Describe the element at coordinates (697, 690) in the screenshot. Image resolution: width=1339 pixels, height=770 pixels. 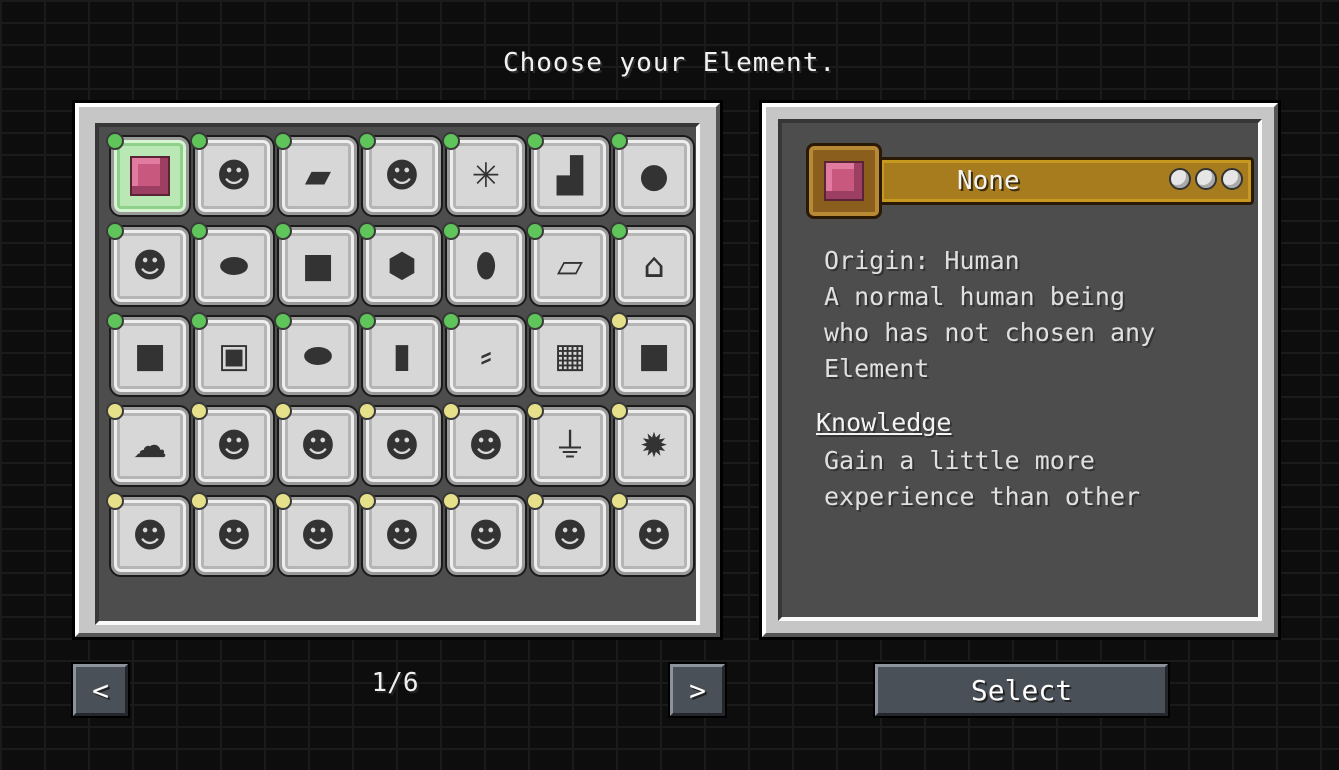
I see `next-page-button: >` at that location.